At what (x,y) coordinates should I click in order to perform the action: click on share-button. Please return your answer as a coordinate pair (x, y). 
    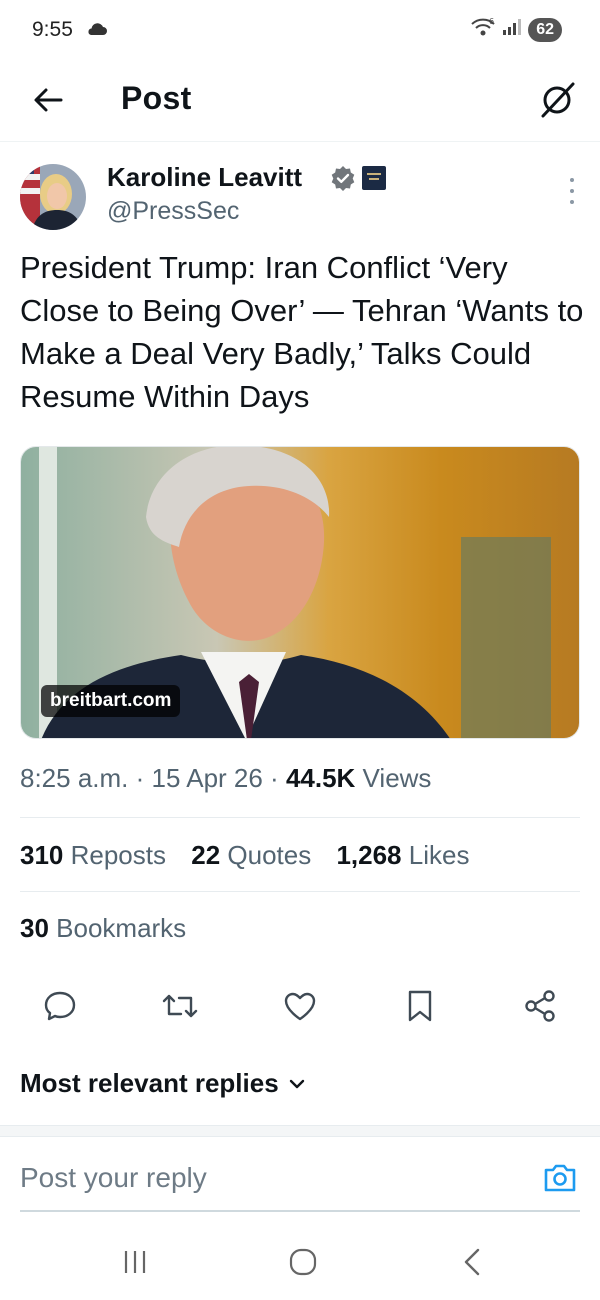
    Looking at the image, I should click on (540, 1006).